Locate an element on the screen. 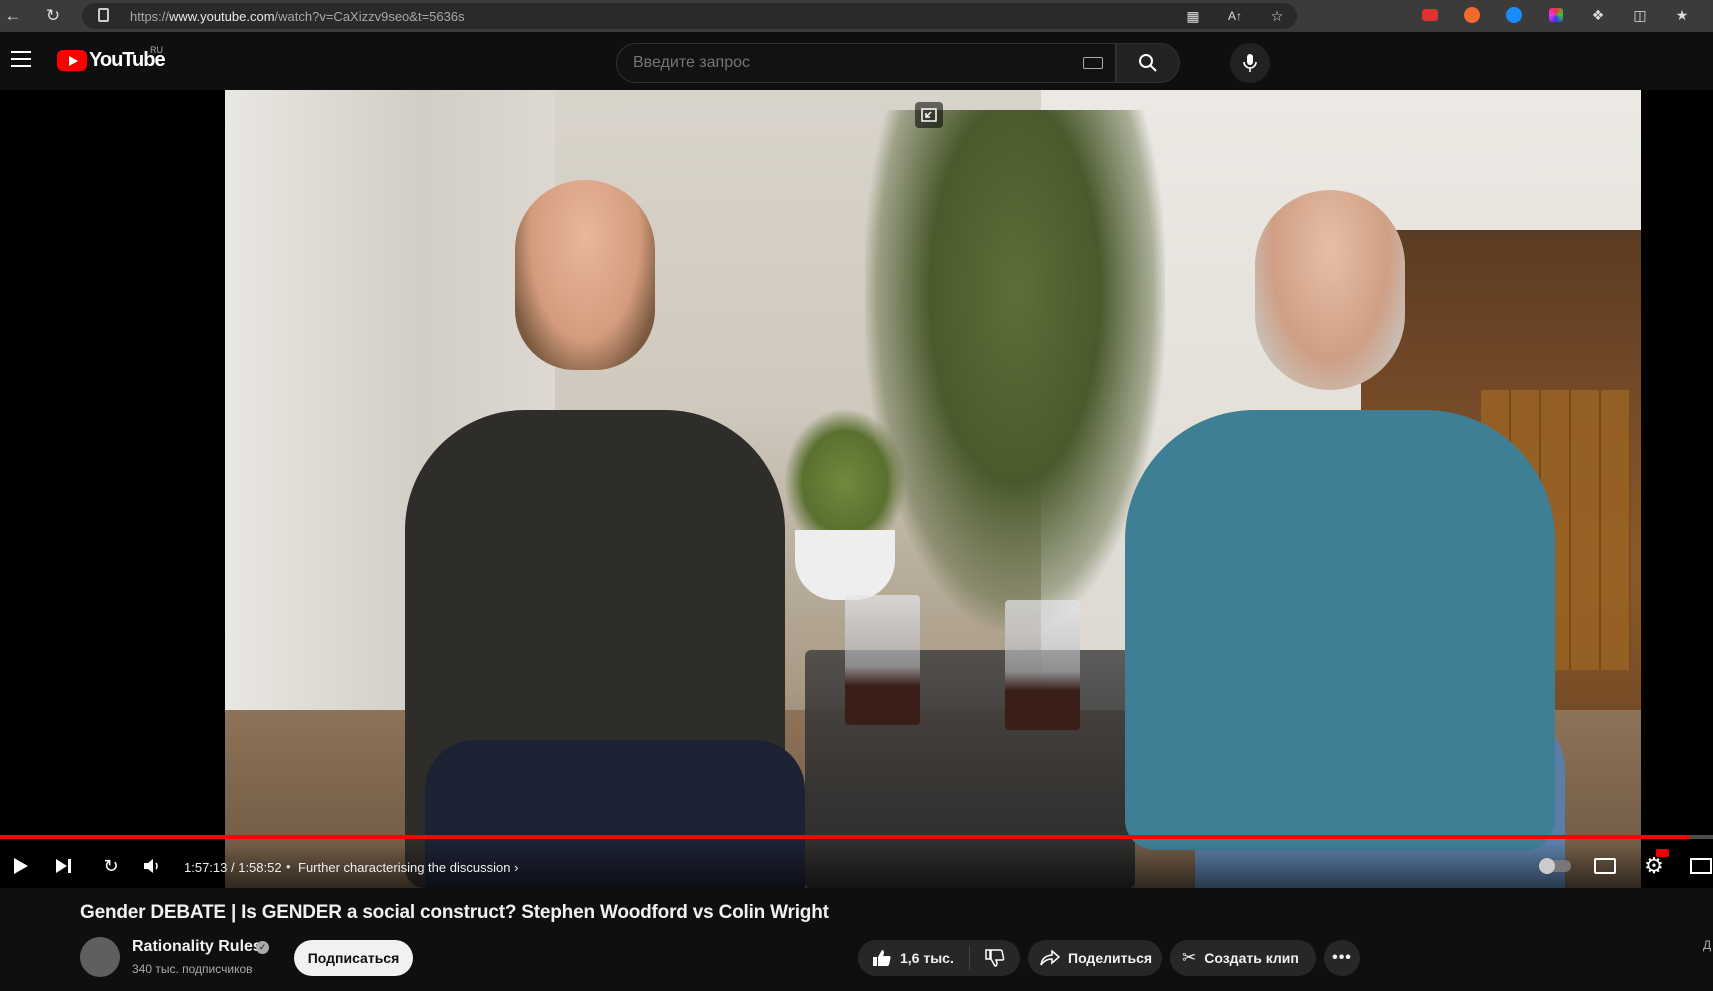 The image size is (1713, 991). more-actions-button: ••• is located at coordinates (1342, 958).